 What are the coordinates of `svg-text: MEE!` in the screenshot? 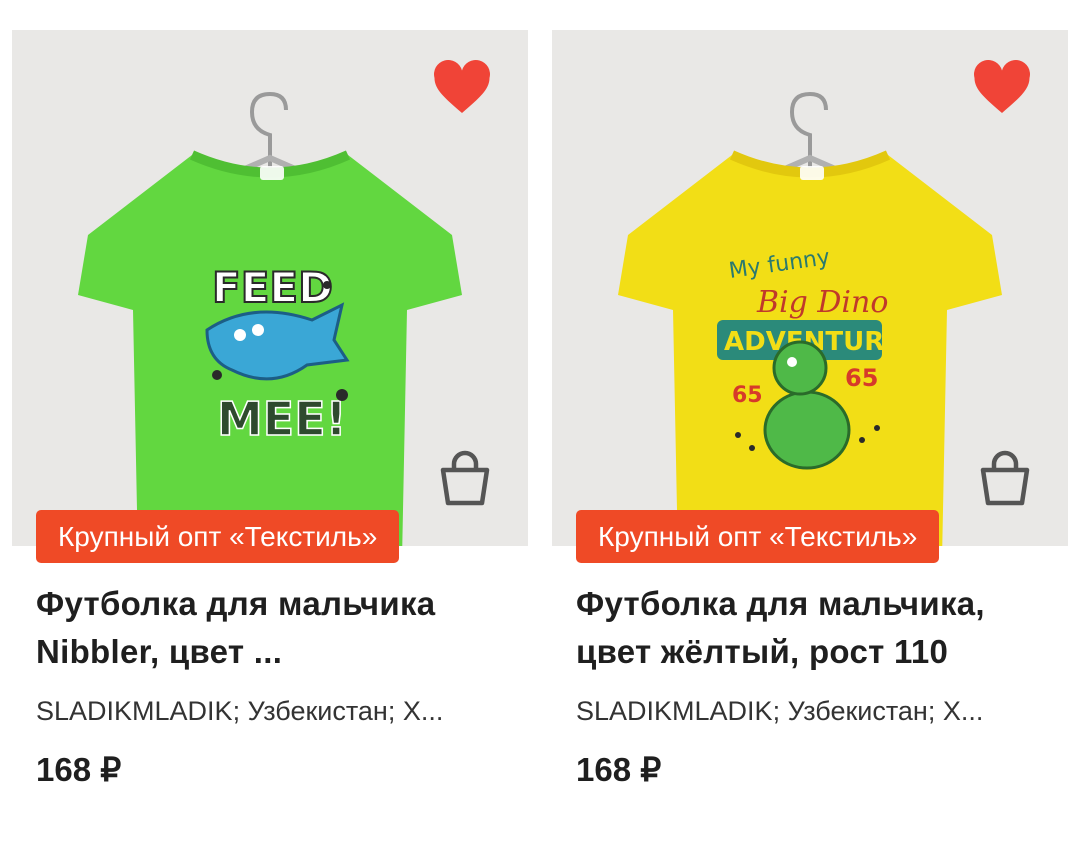 It's located at (282, 419).